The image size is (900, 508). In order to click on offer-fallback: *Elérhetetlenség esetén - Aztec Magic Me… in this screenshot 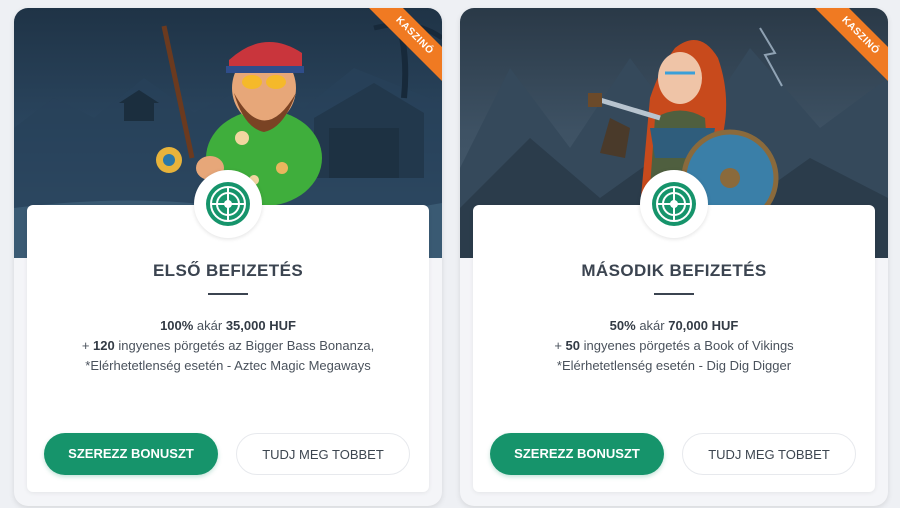, I will do `click(228, 365)`.